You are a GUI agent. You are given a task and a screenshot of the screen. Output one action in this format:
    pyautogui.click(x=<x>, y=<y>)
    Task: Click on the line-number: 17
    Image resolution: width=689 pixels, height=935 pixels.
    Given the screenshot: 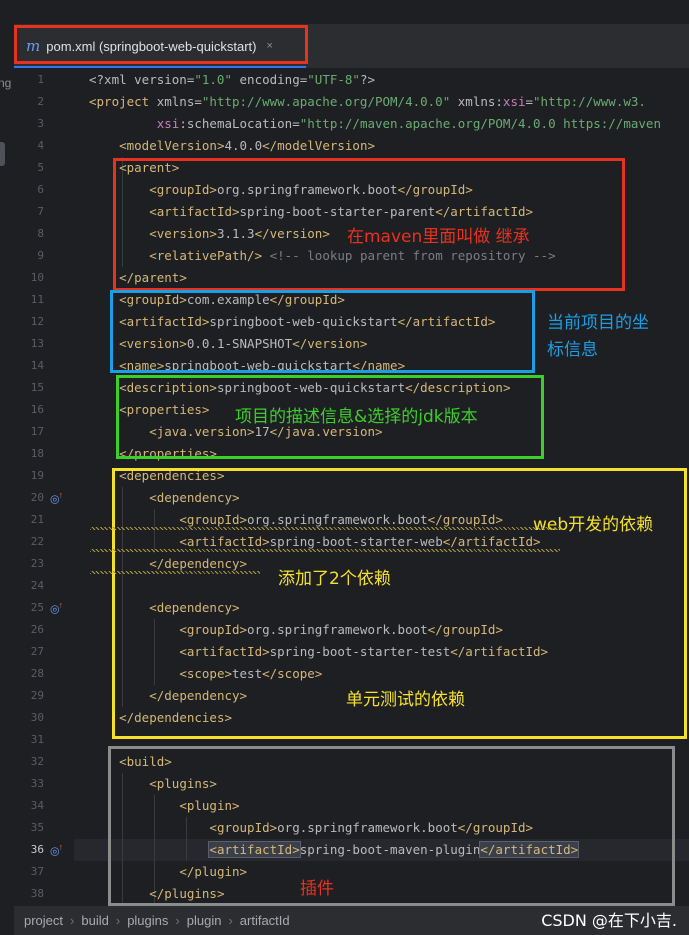 What is the action you would take?
    pyautogui.click(x=37, y=431)
    